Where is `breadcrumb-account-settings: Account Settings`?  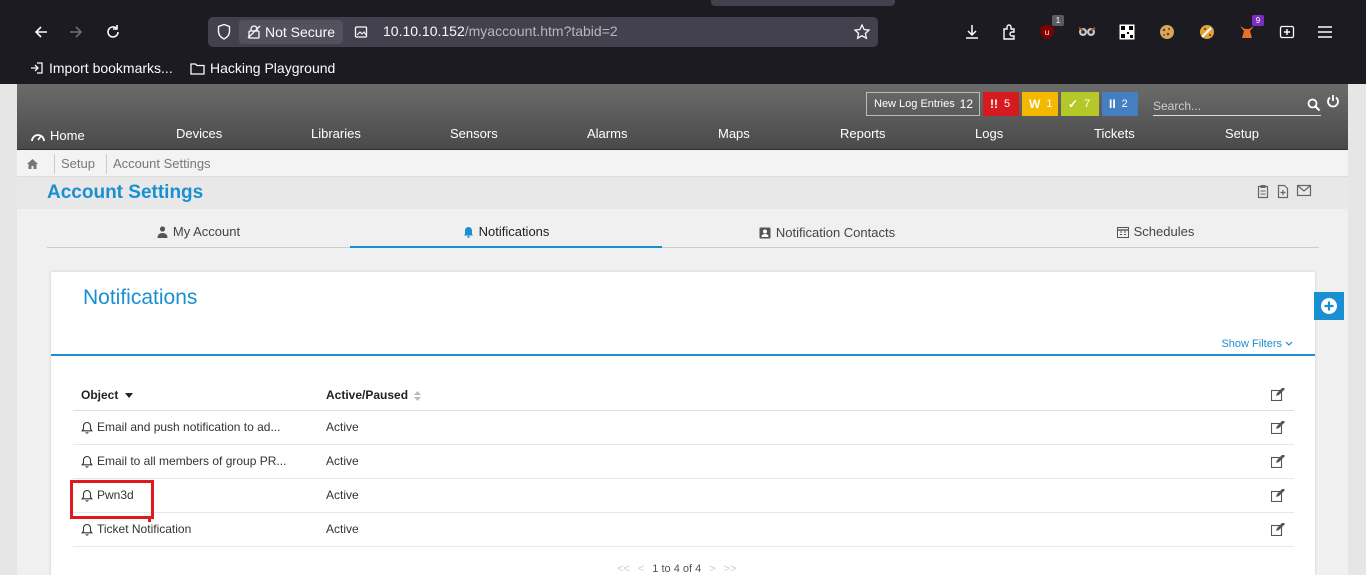
breadcrumb-account-settings: Account Settings is located at coordinates (158, 164).